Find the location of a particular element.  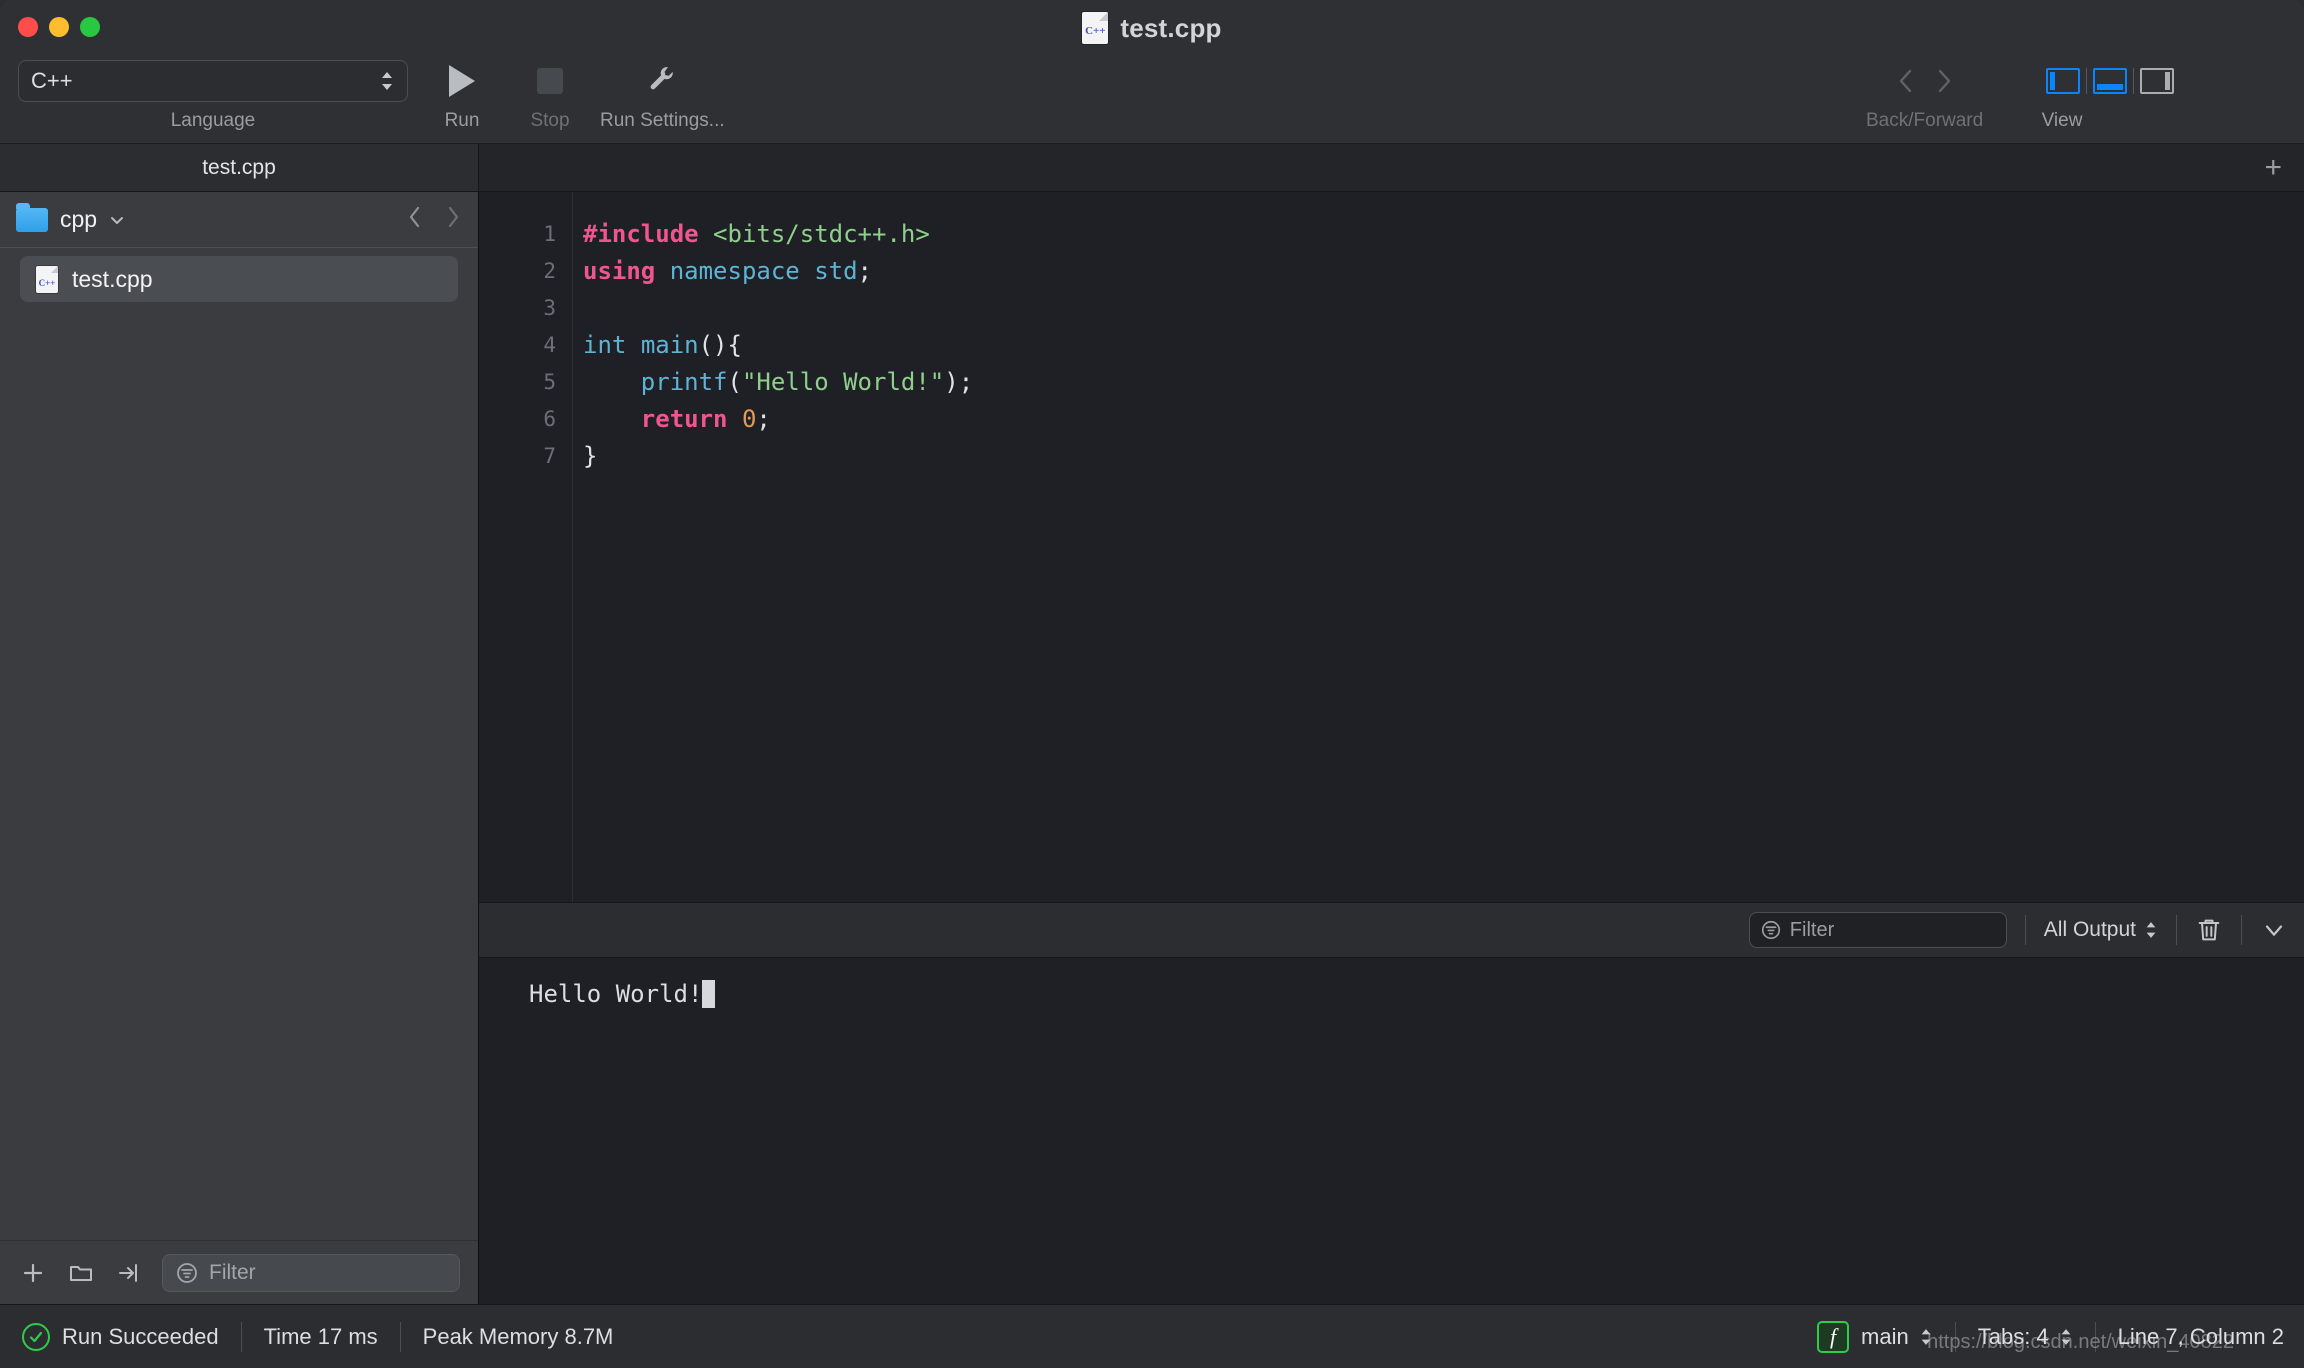

cursor-position-label: Line 7, Column 2 is located at coordinates (2200, 1336).